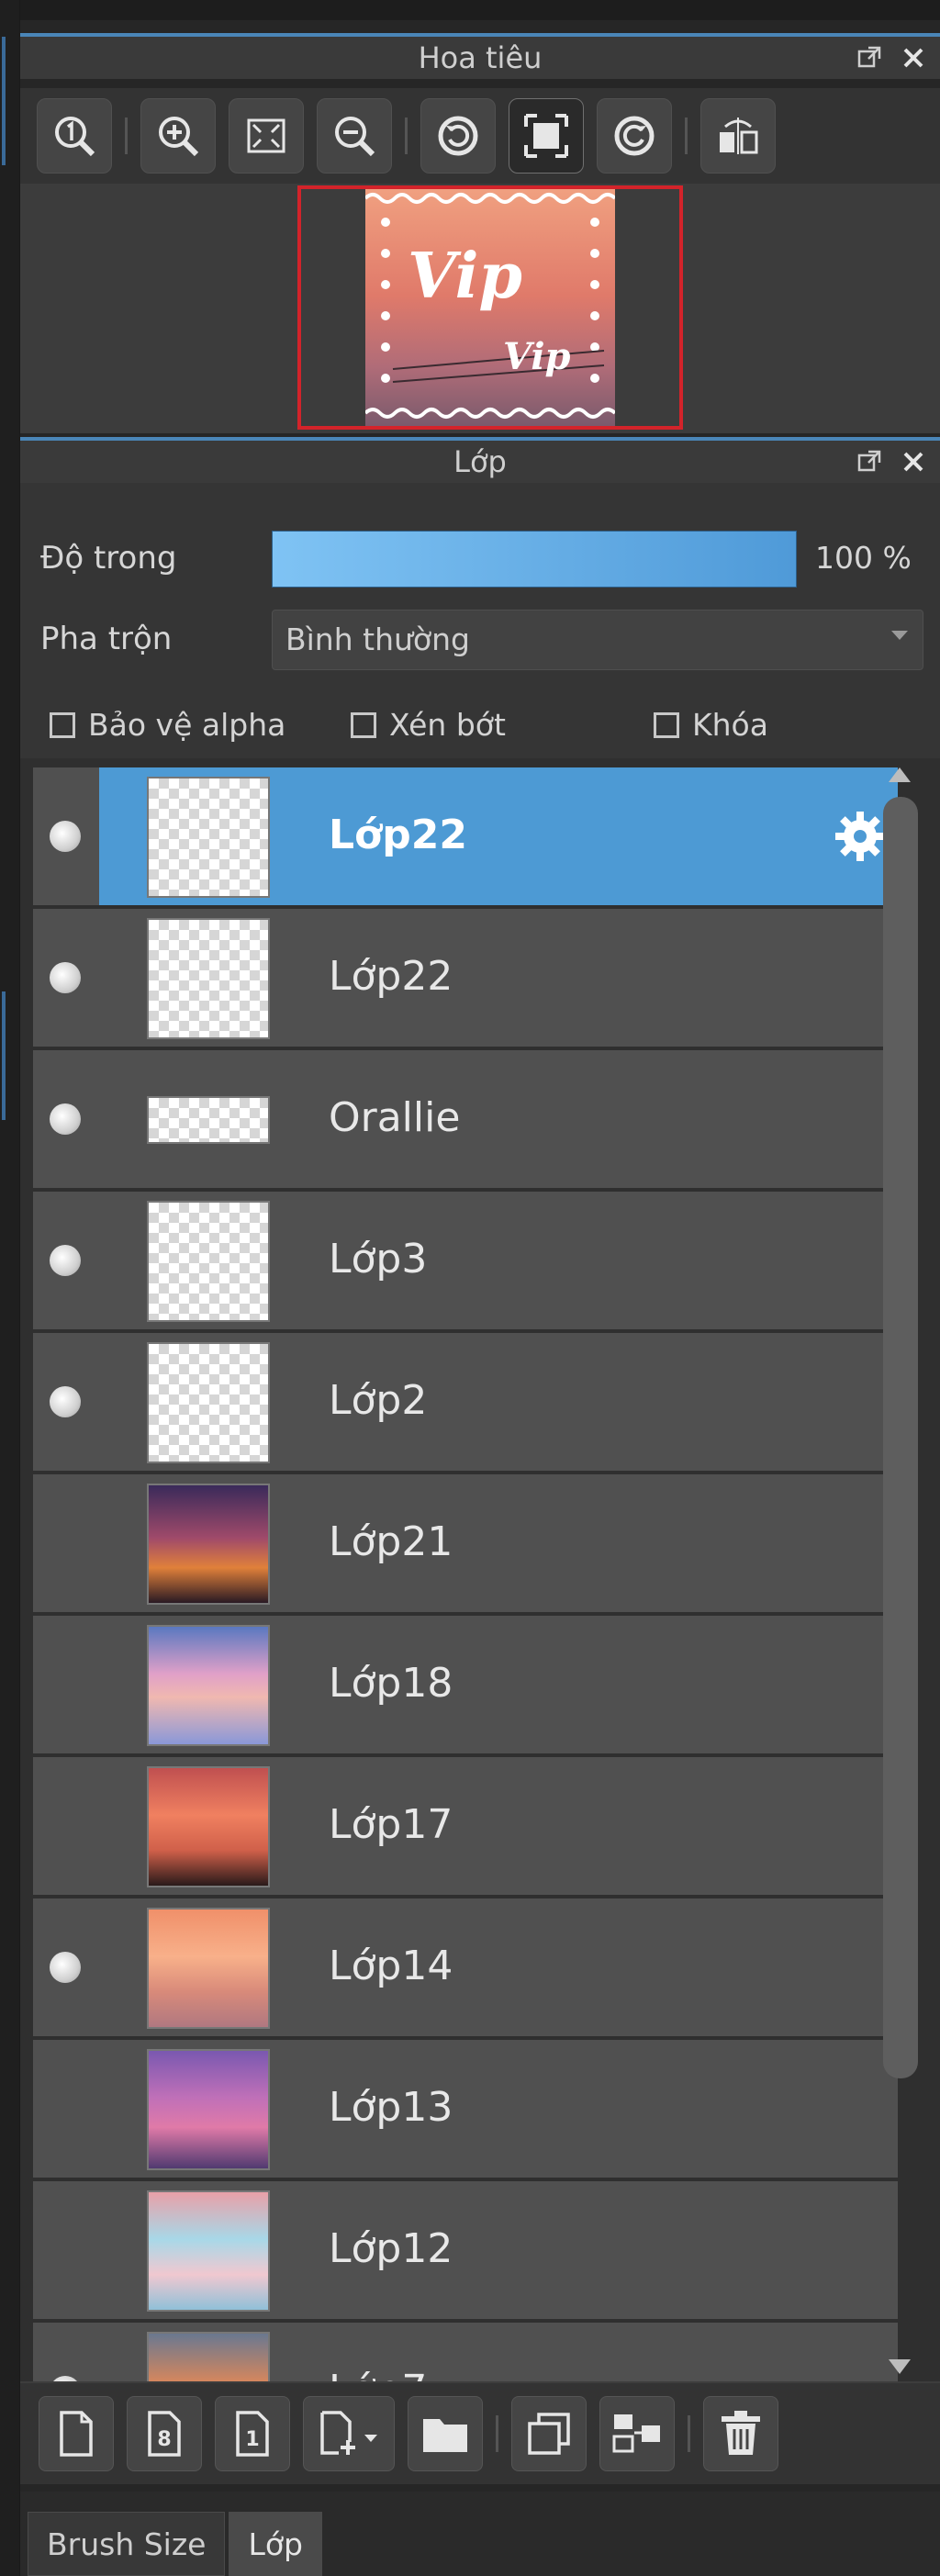 This screenshot has width=940, height=2576. I want to click on scroll-down-icon, so click(900, 2366).